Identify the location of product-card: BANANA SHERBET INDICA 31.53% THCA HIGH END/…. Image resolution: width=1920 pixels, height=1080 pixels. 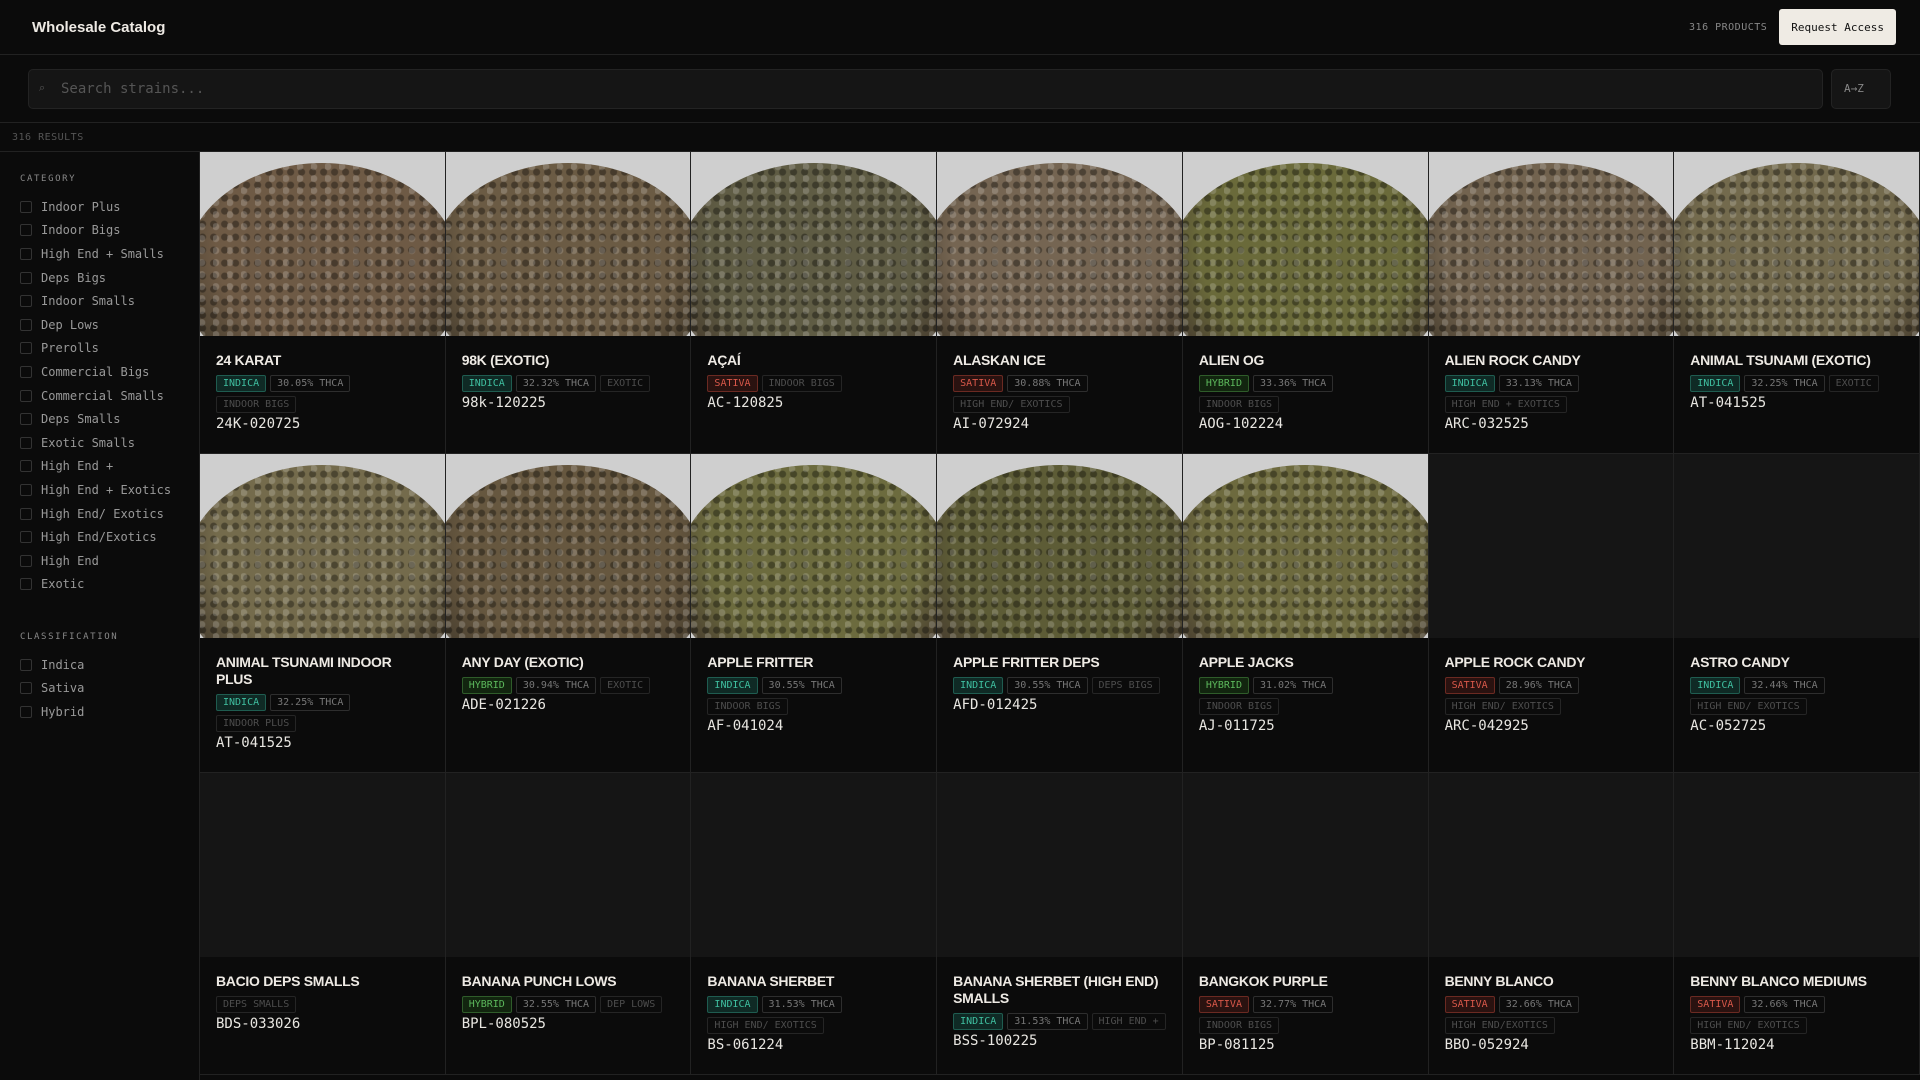
(814, 924).